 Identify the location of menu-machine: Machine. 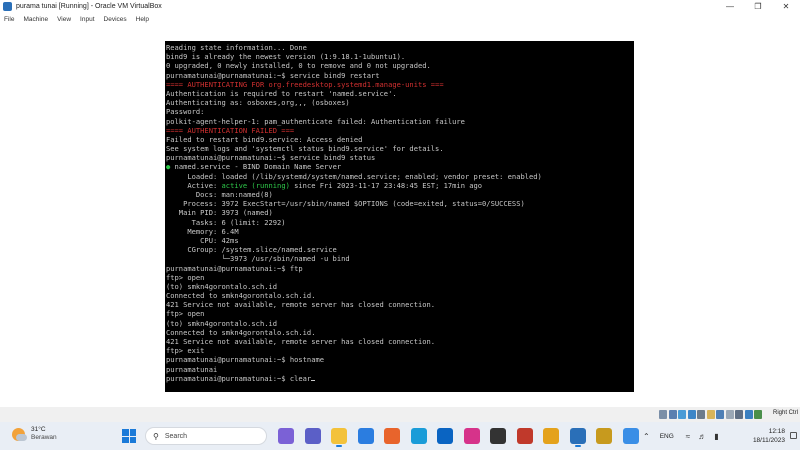
(35, 19).